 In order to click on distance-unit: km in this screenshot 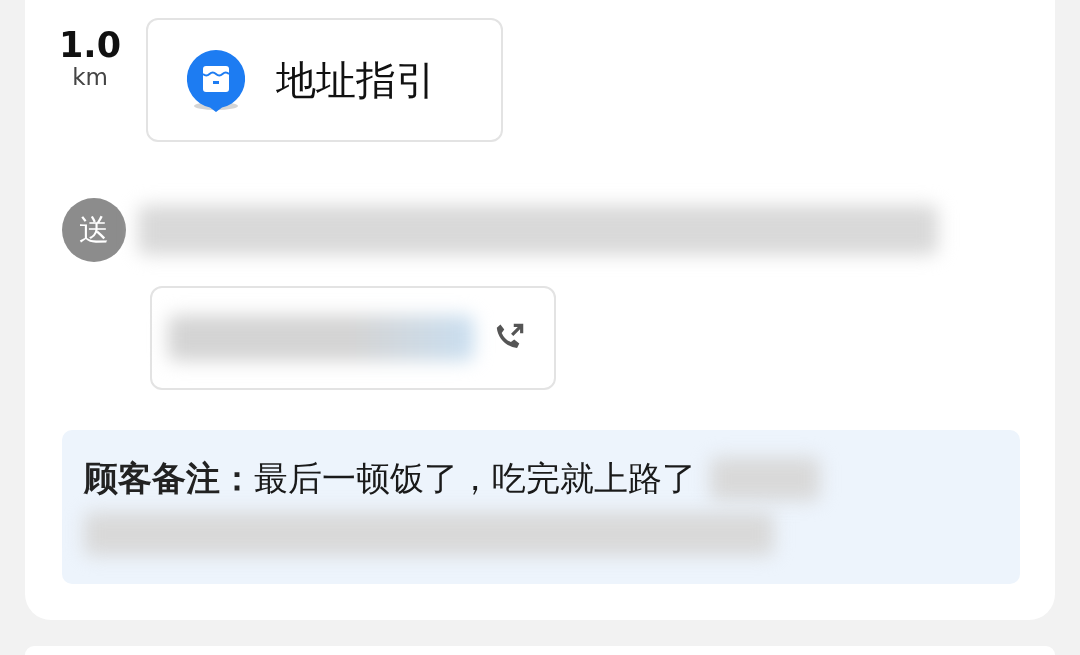, I will do `click(90, 77)`.